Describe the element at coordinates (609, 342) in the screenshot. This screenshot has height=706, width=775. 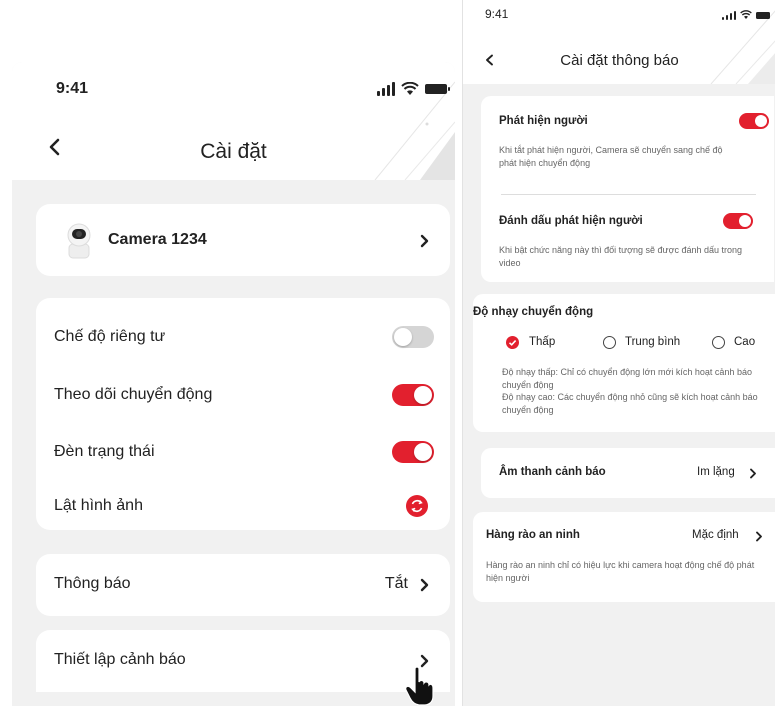
I see `sensitivity-medium-radio` at that location.